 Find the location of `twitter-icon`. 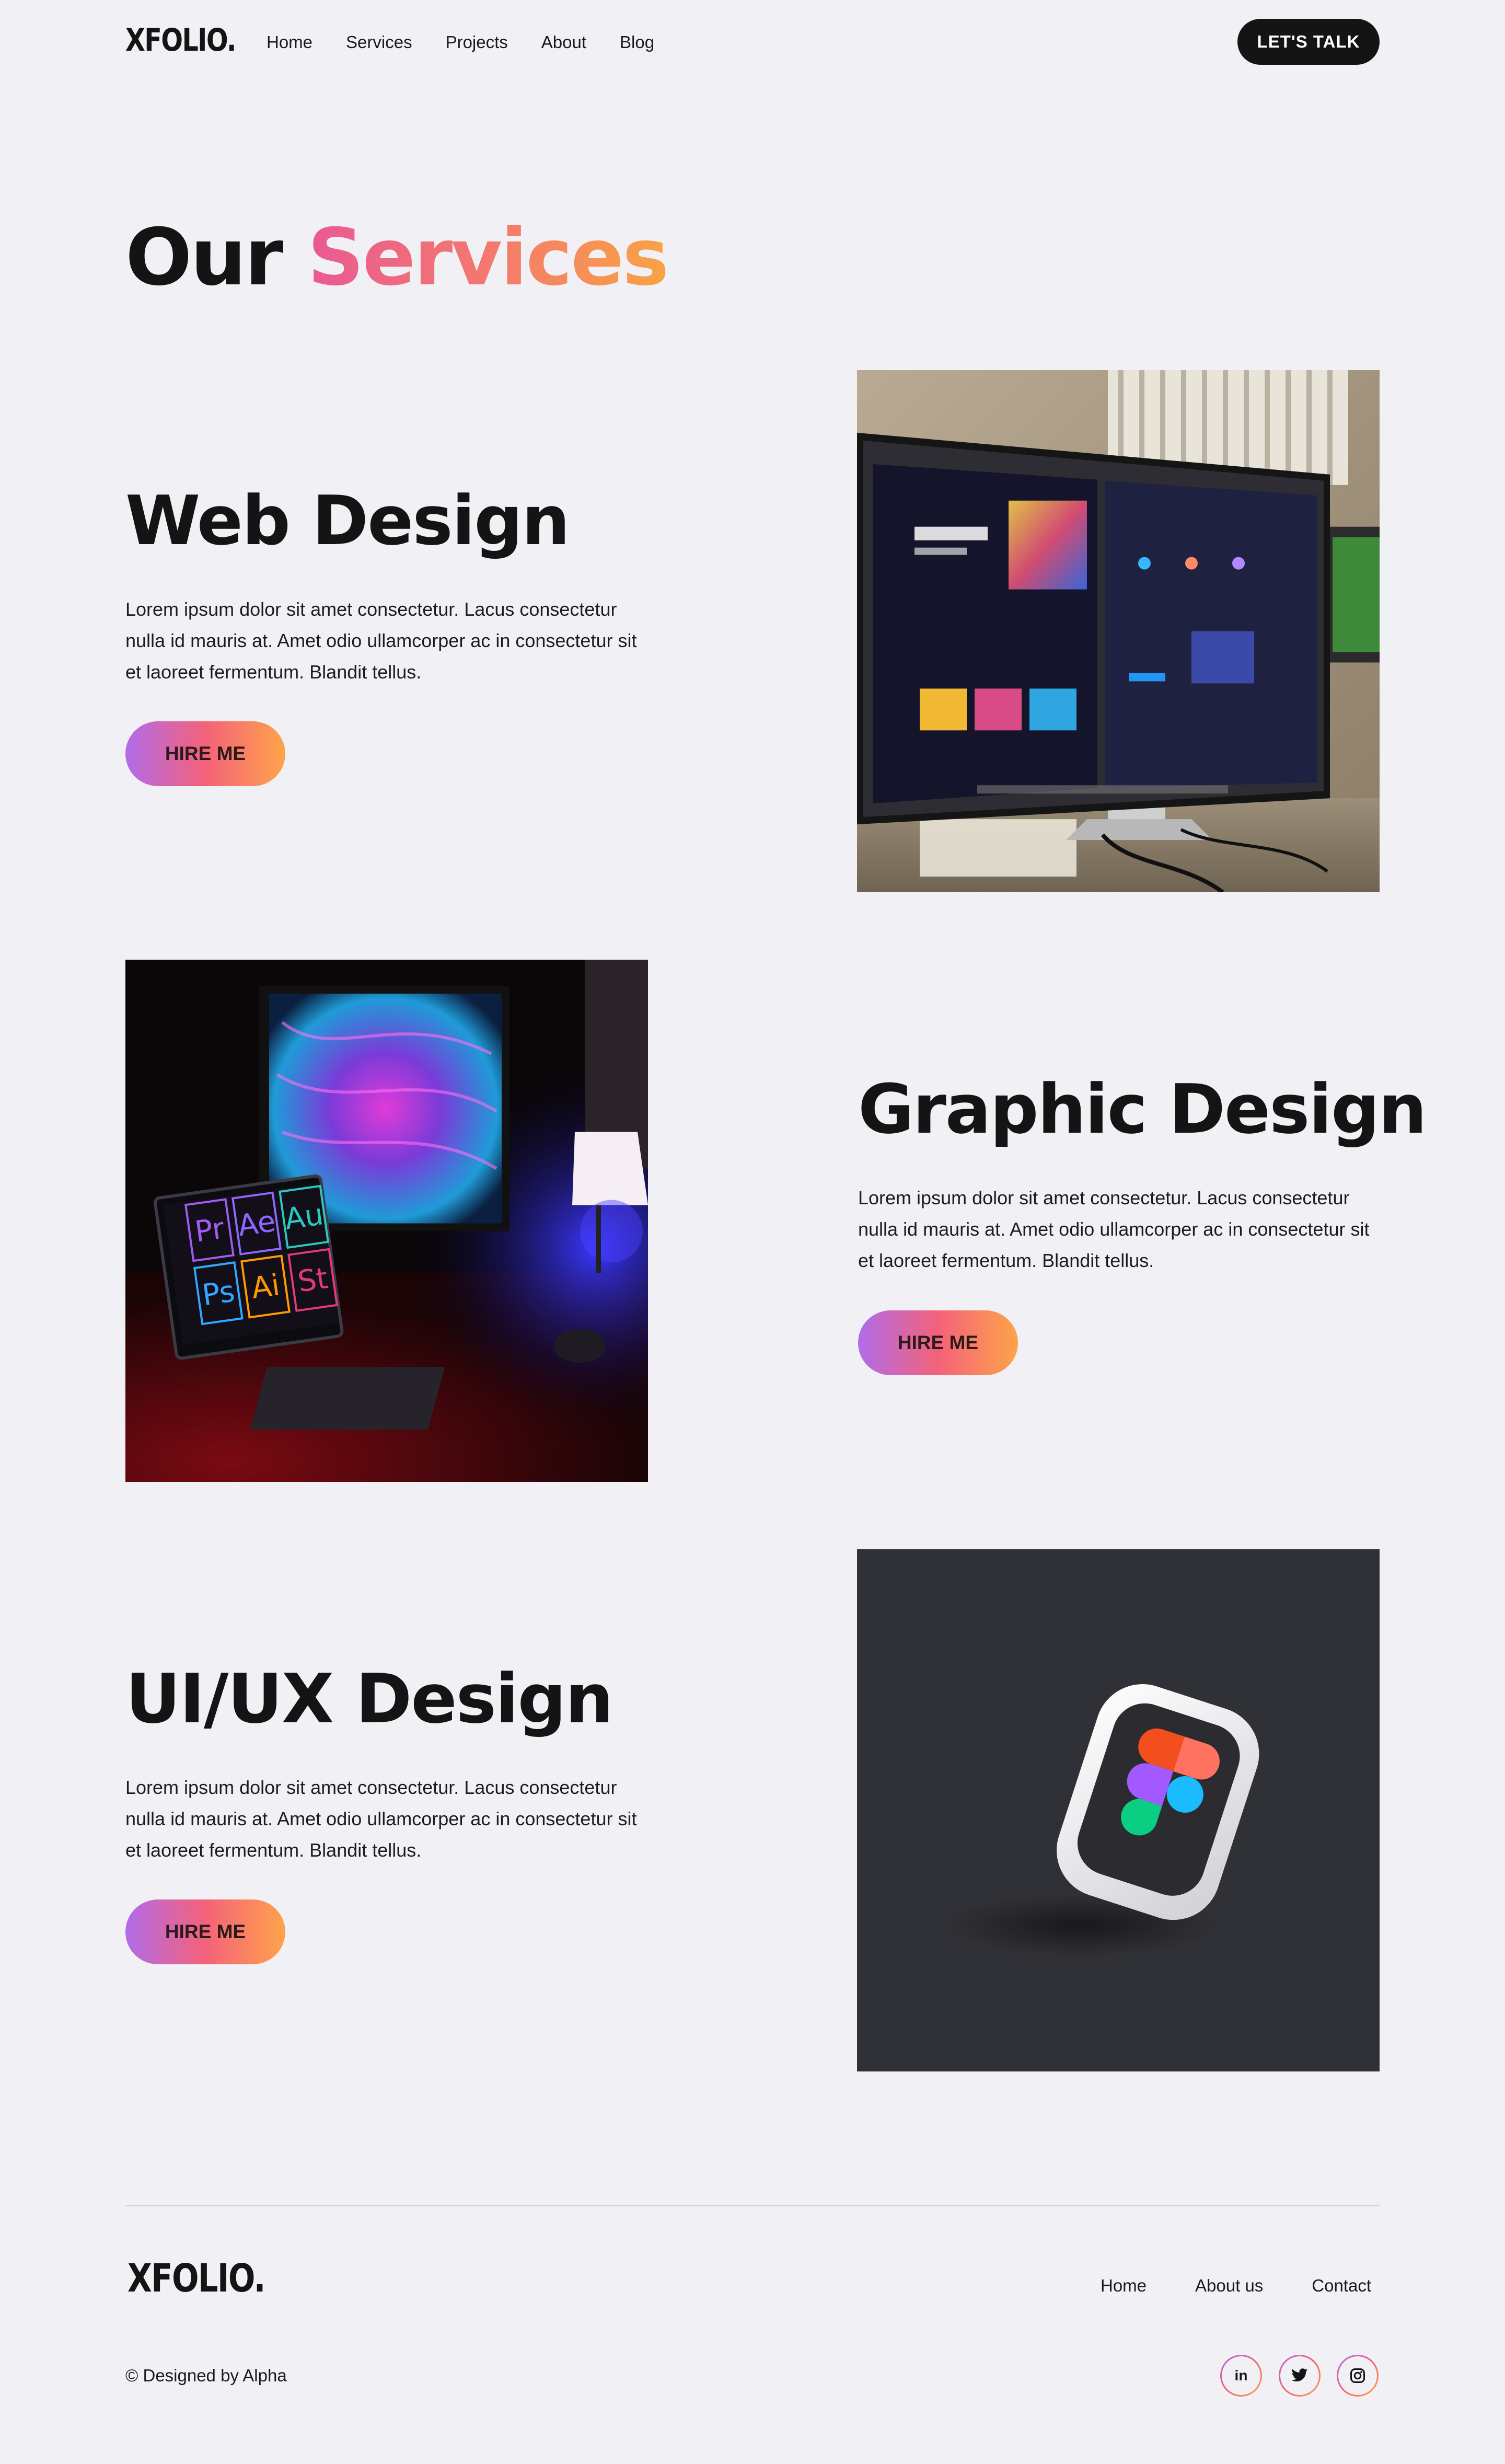

twitter-icon is located at coordinates (1299, 2375).